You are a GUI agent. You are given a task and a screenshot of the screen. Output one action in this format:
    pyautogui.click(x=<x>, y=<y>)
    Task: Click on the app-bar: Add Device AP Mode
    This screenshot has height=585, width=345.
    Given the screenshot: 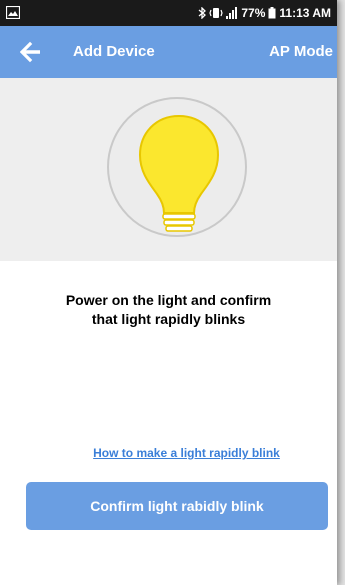 What is the action you would take?
    pyautogui.click(x=168, y=52)
    